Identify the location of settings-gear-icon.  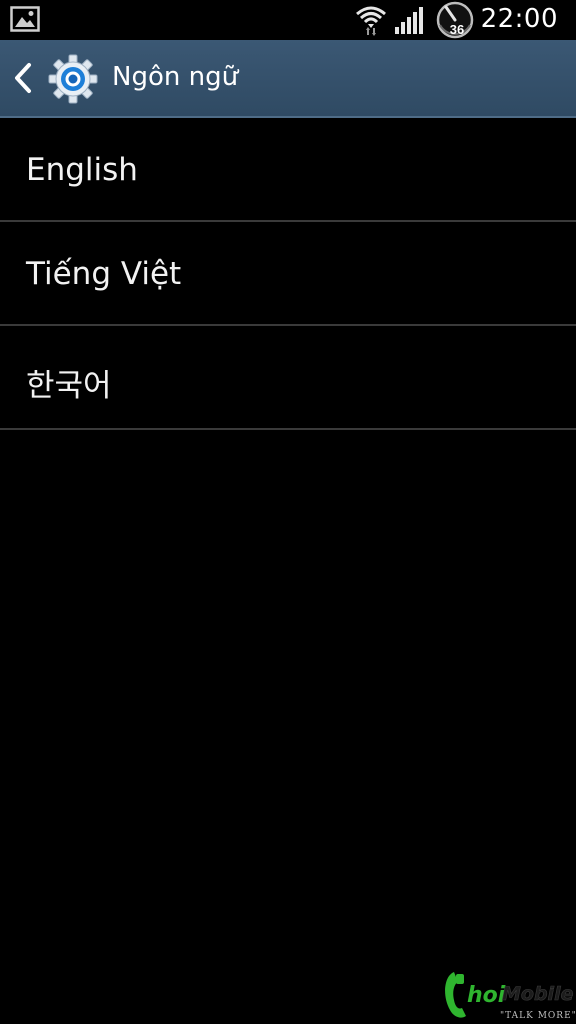
(73, 79).